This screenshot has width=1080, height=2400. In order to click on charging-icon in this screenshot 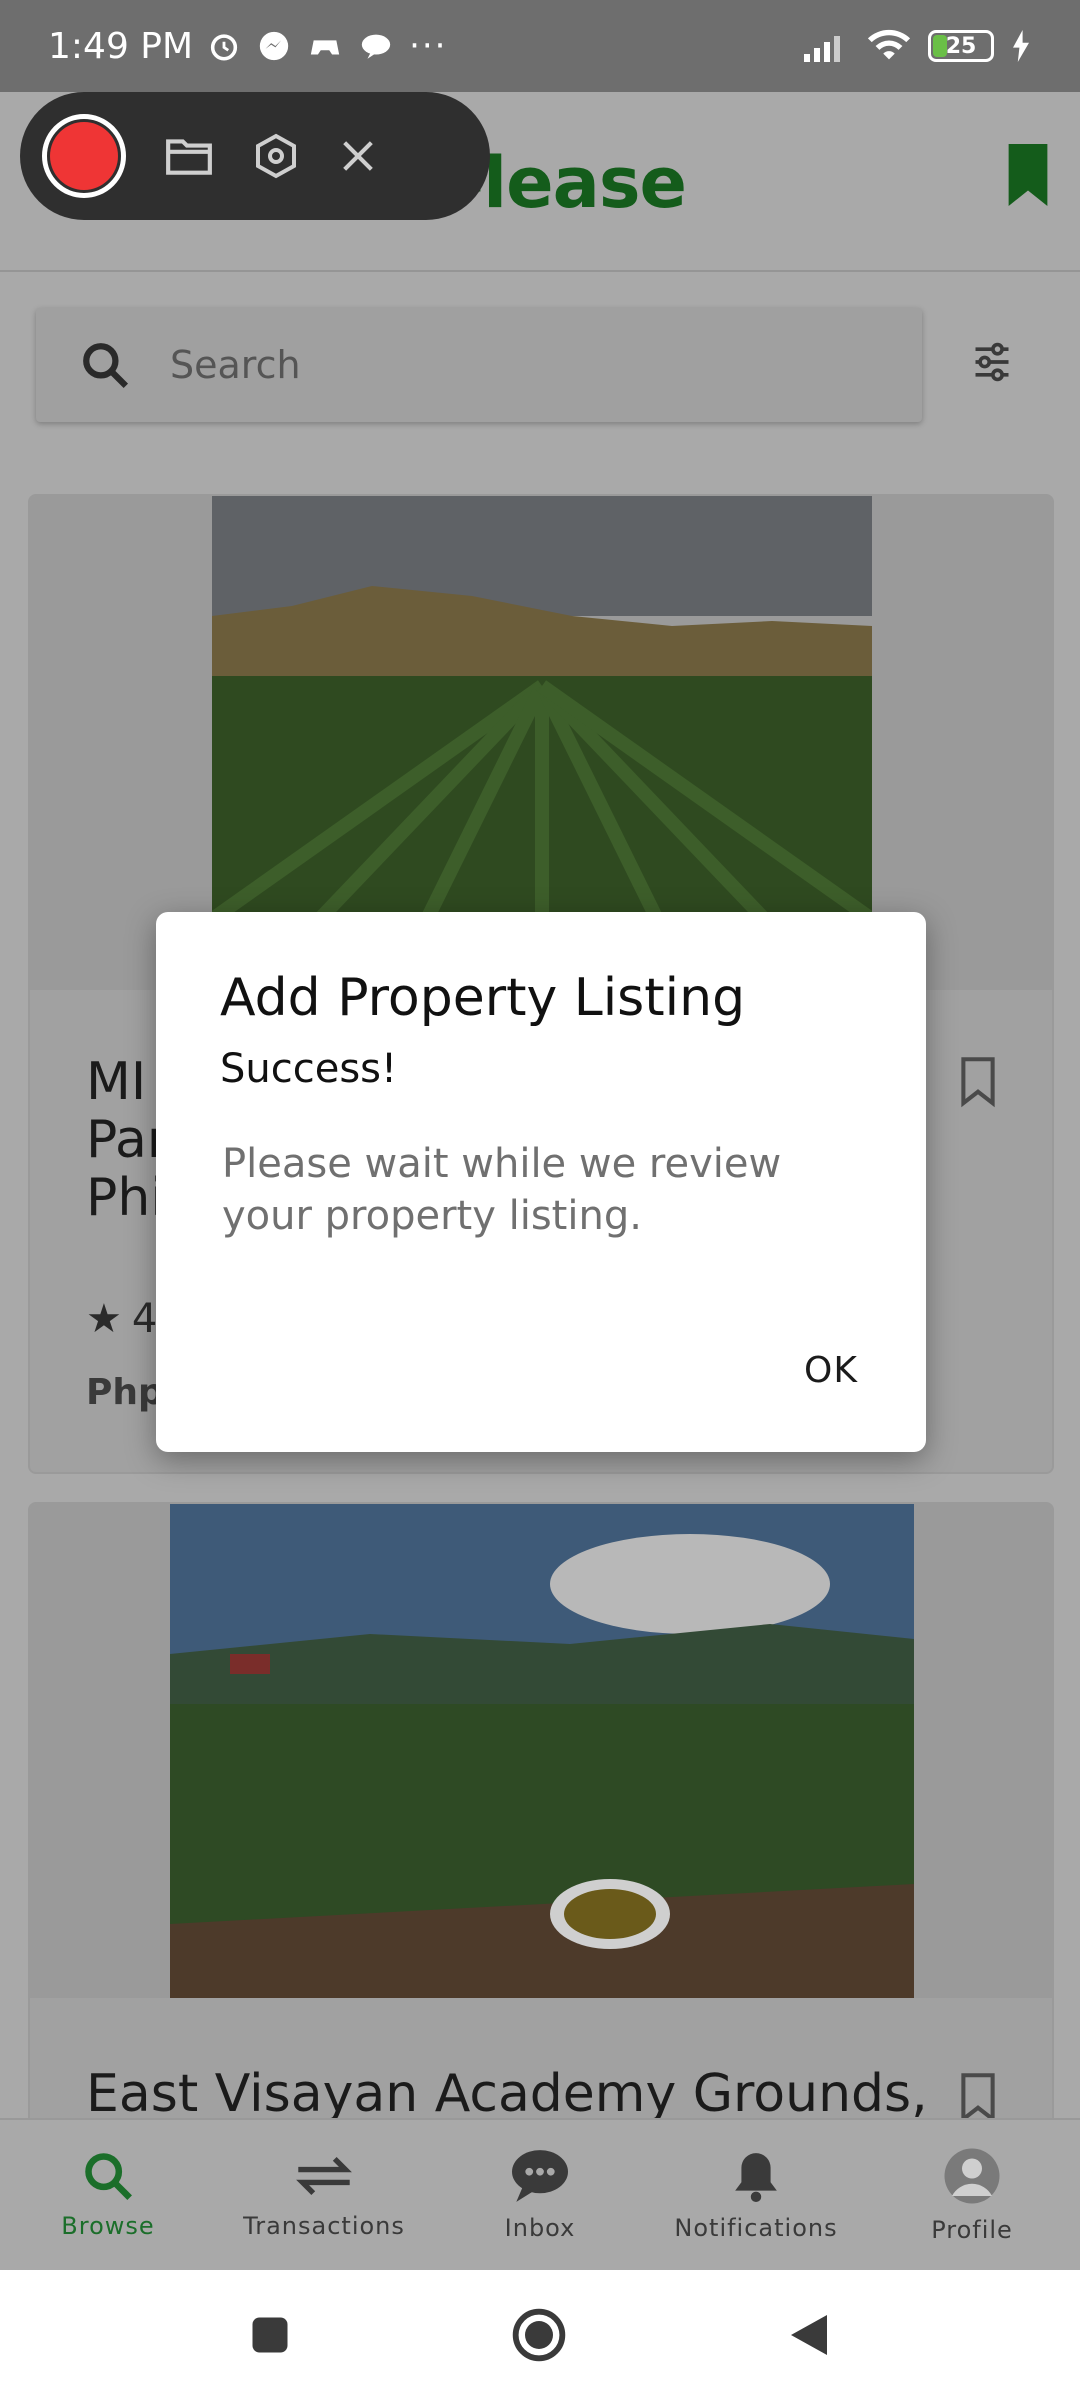, I will do `click(1021, 46)`.